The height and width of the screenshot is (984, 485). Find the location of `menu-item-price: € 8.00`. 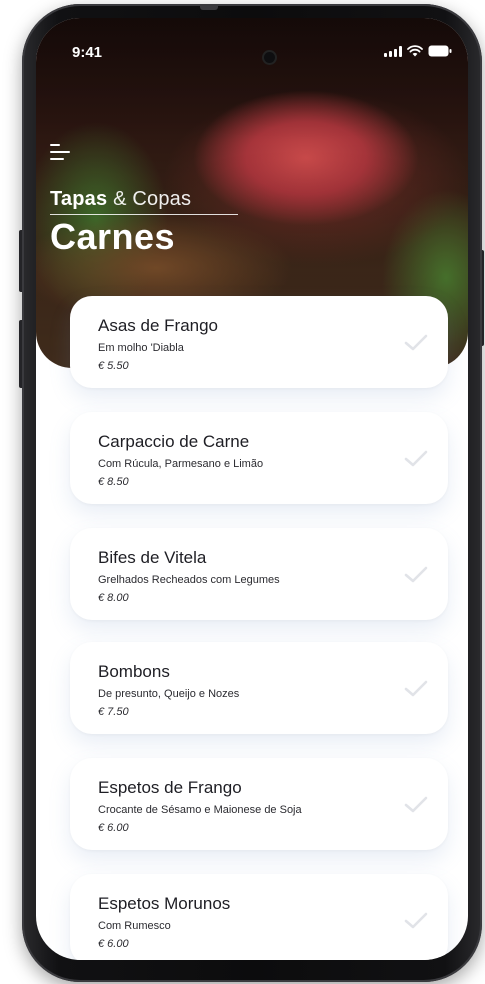

menu-item-price: € 8.00 is located at coordinates (113, 598).